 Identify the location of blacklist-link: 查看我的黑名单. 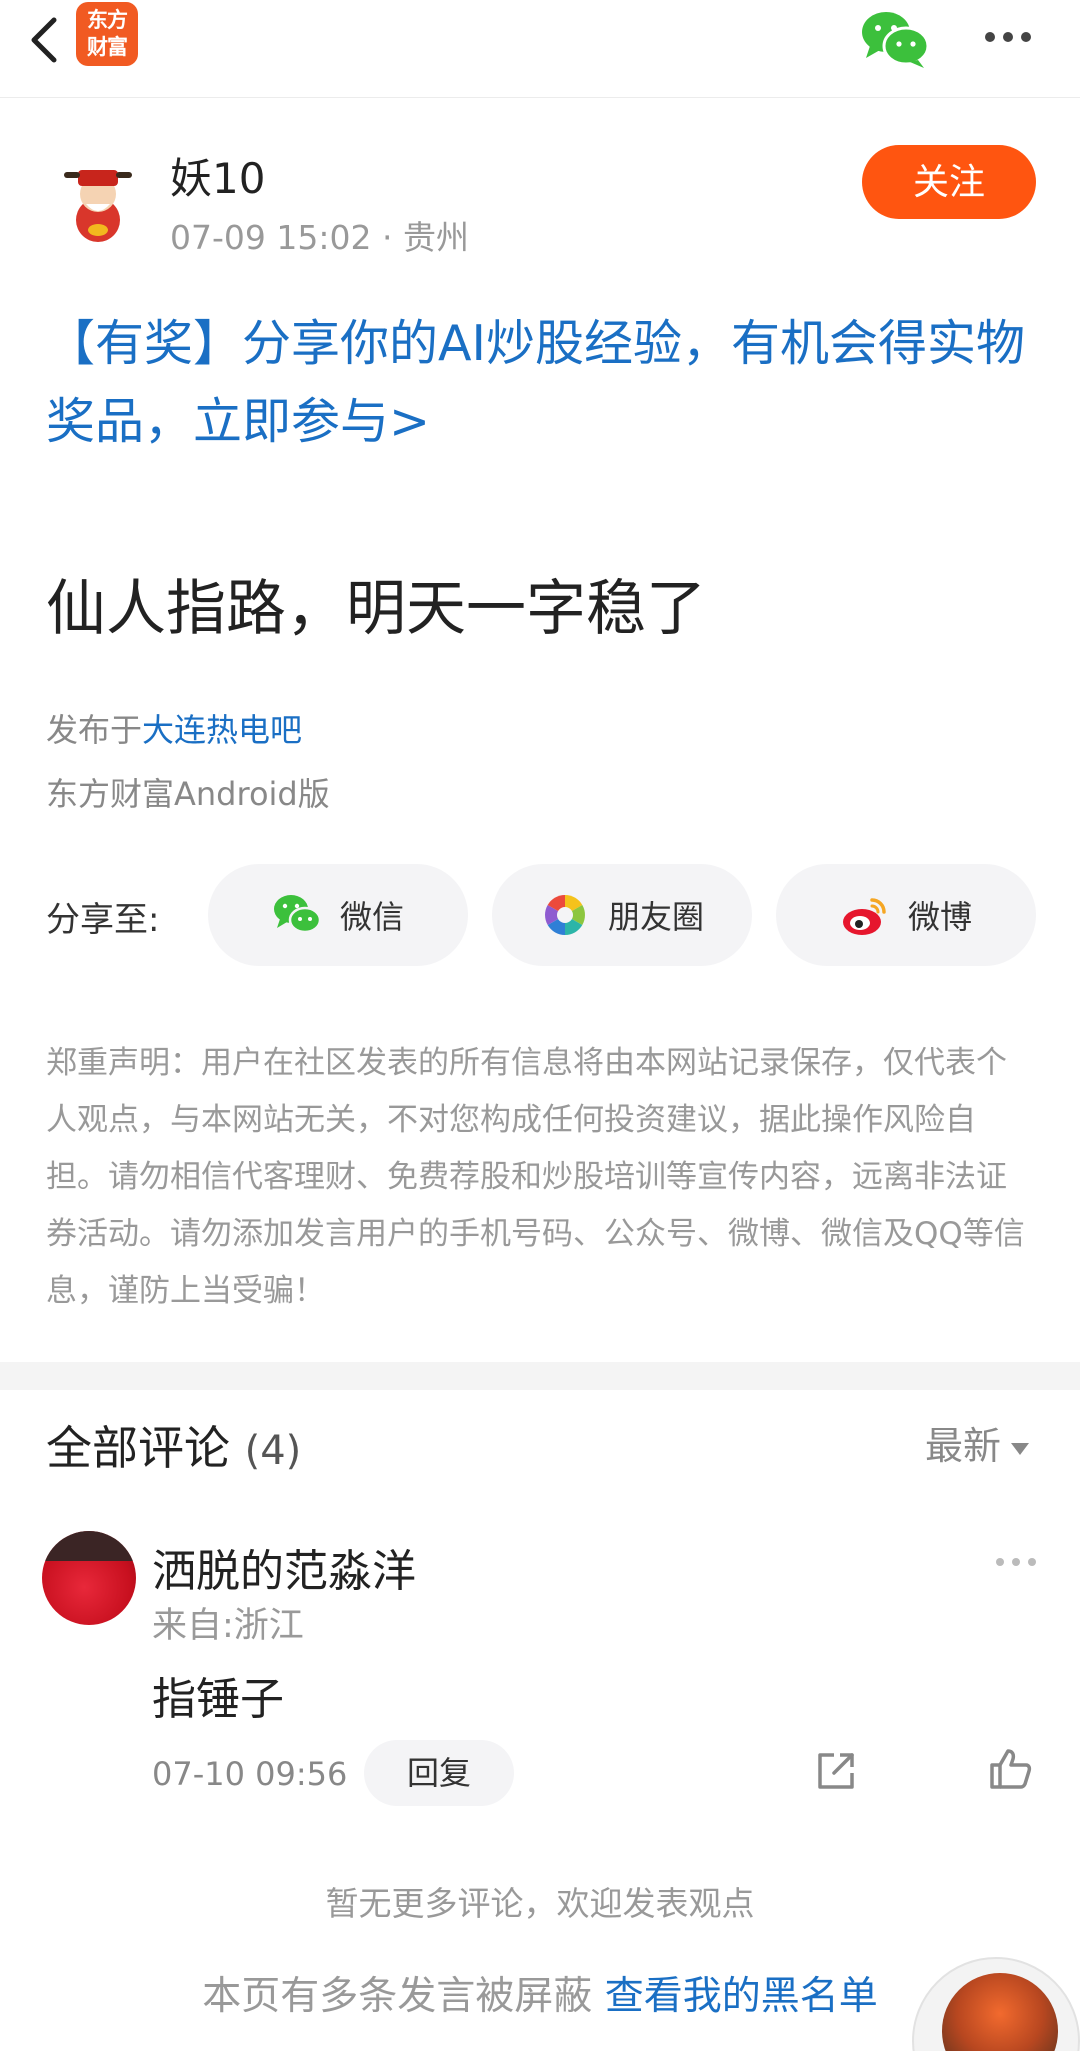
(741, 1996).